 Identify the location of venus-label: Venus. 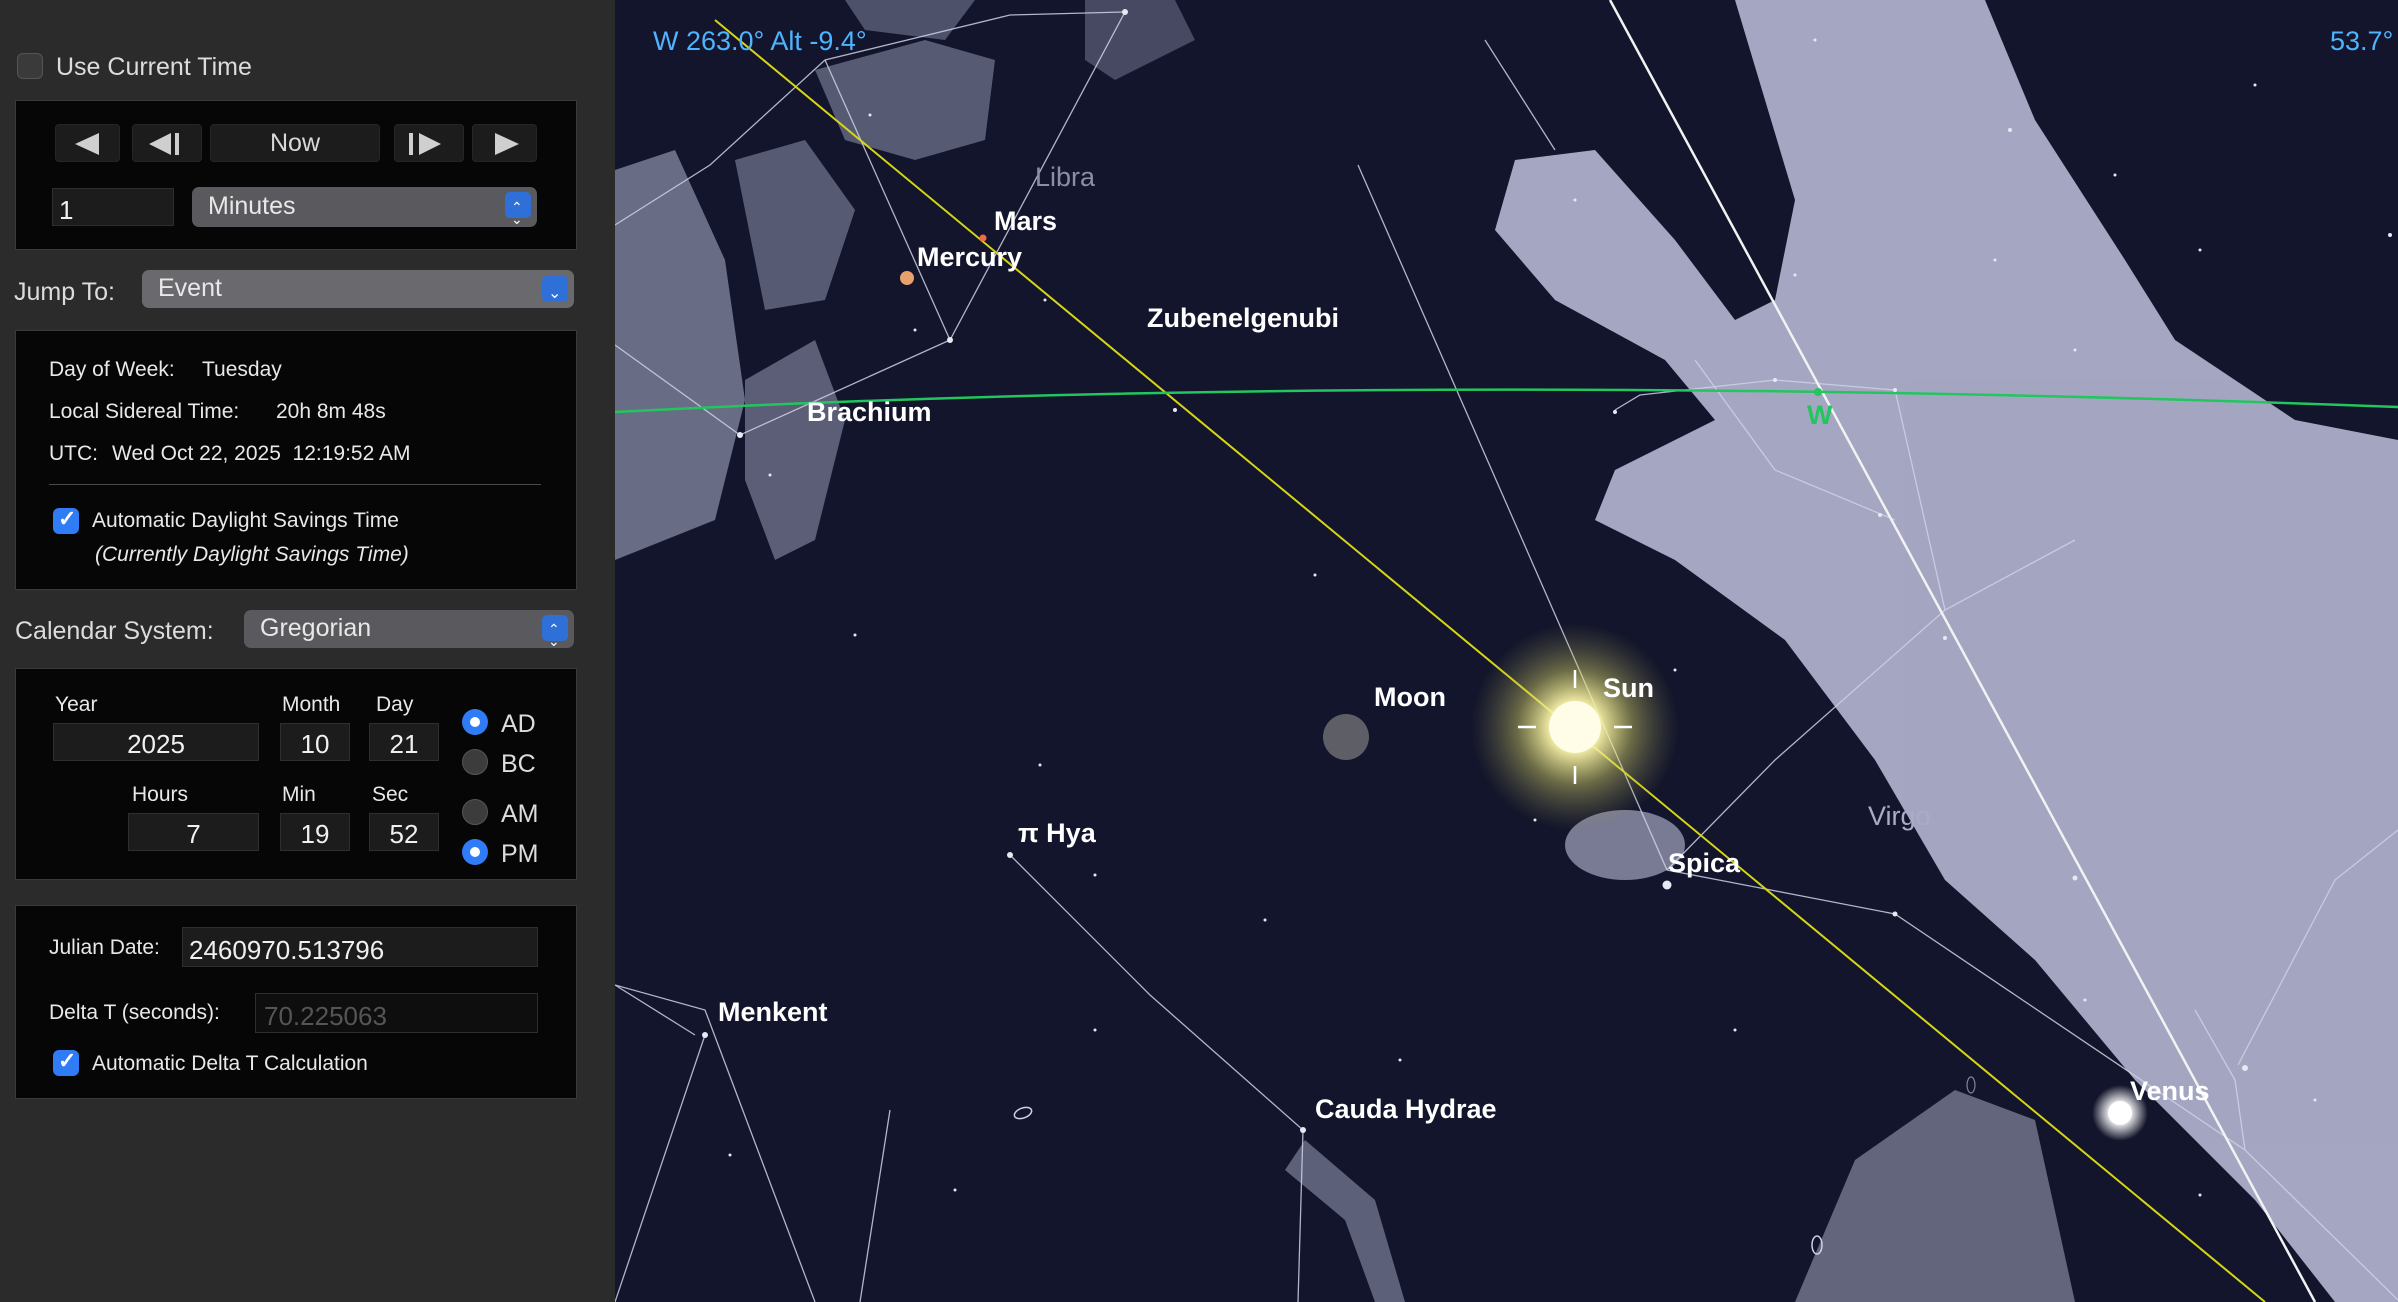
(2170, 1091).